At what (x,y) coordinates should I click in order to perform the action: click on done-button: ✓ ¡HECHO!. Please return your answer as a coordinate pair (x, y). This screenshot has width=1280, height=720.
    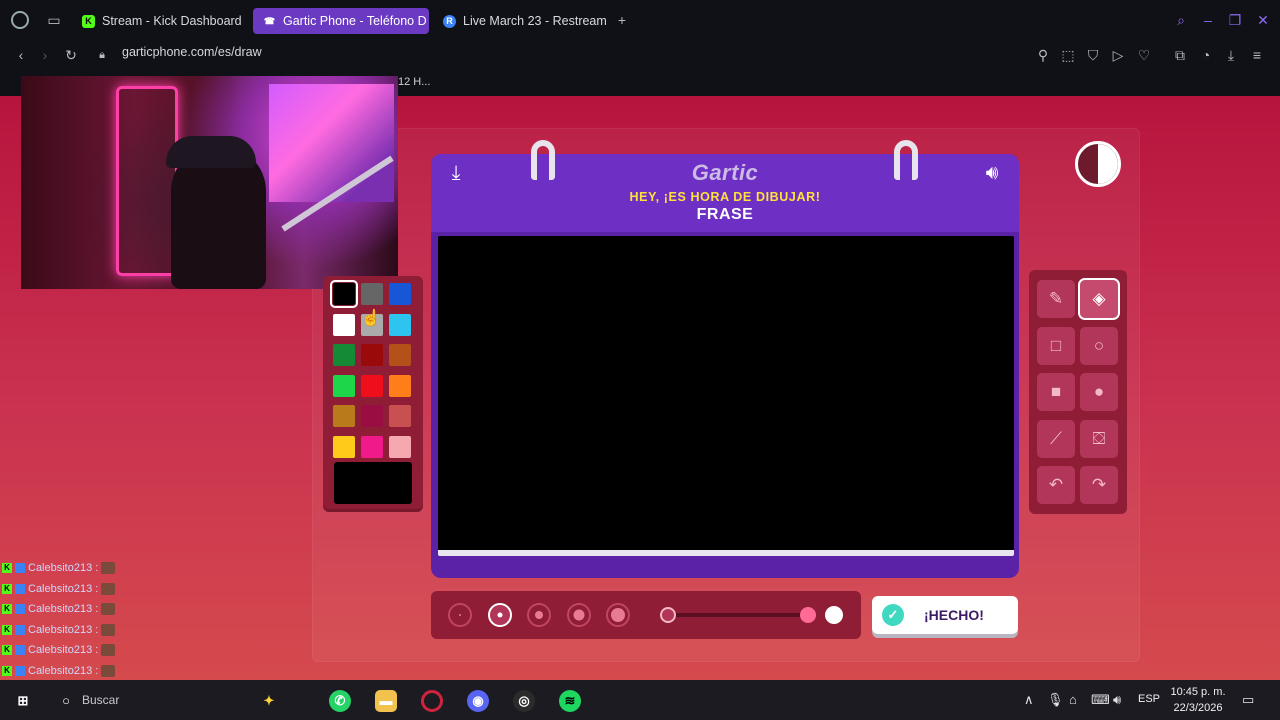
    Looking at the image, I should click on (945, 615).